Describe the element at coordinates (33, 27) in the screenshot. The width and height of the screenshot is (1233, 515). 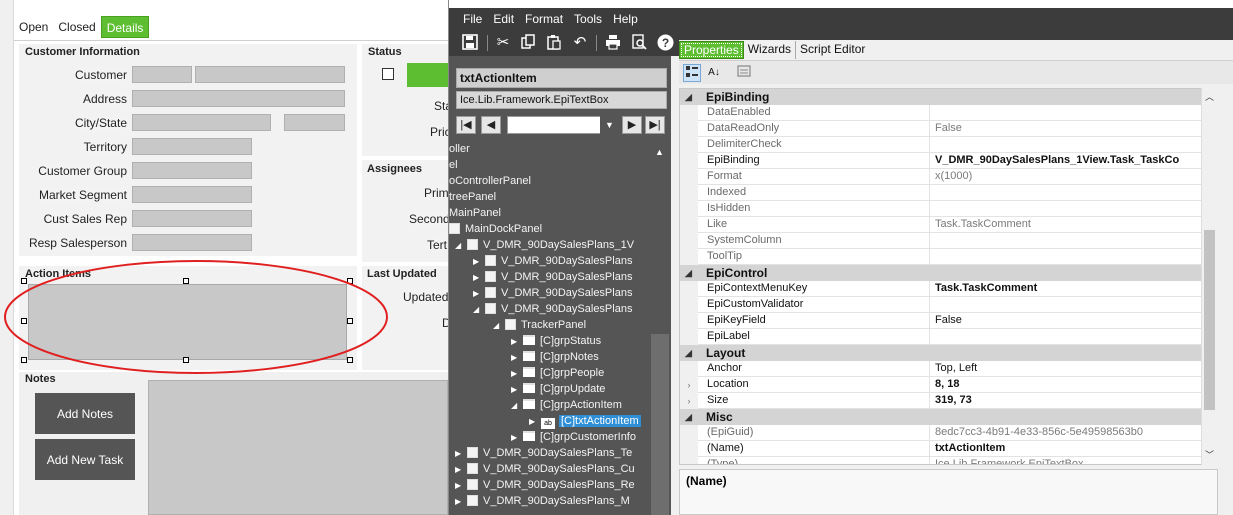
I see `tab-open: Open` at that location.